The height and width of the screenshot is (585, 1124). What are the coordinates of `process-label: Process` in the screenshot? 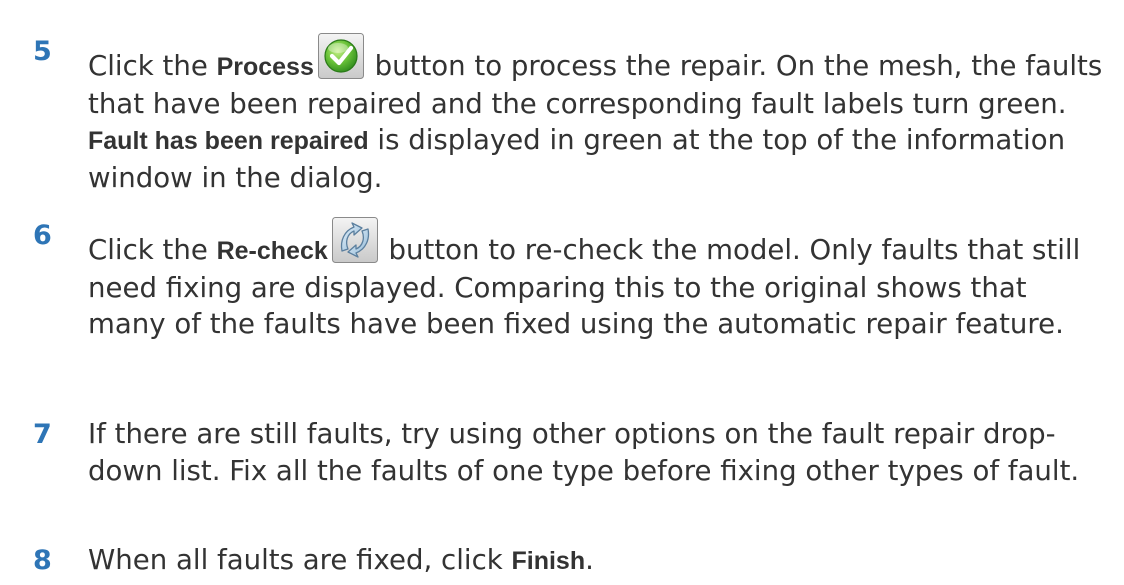 It's located at (265, 67).